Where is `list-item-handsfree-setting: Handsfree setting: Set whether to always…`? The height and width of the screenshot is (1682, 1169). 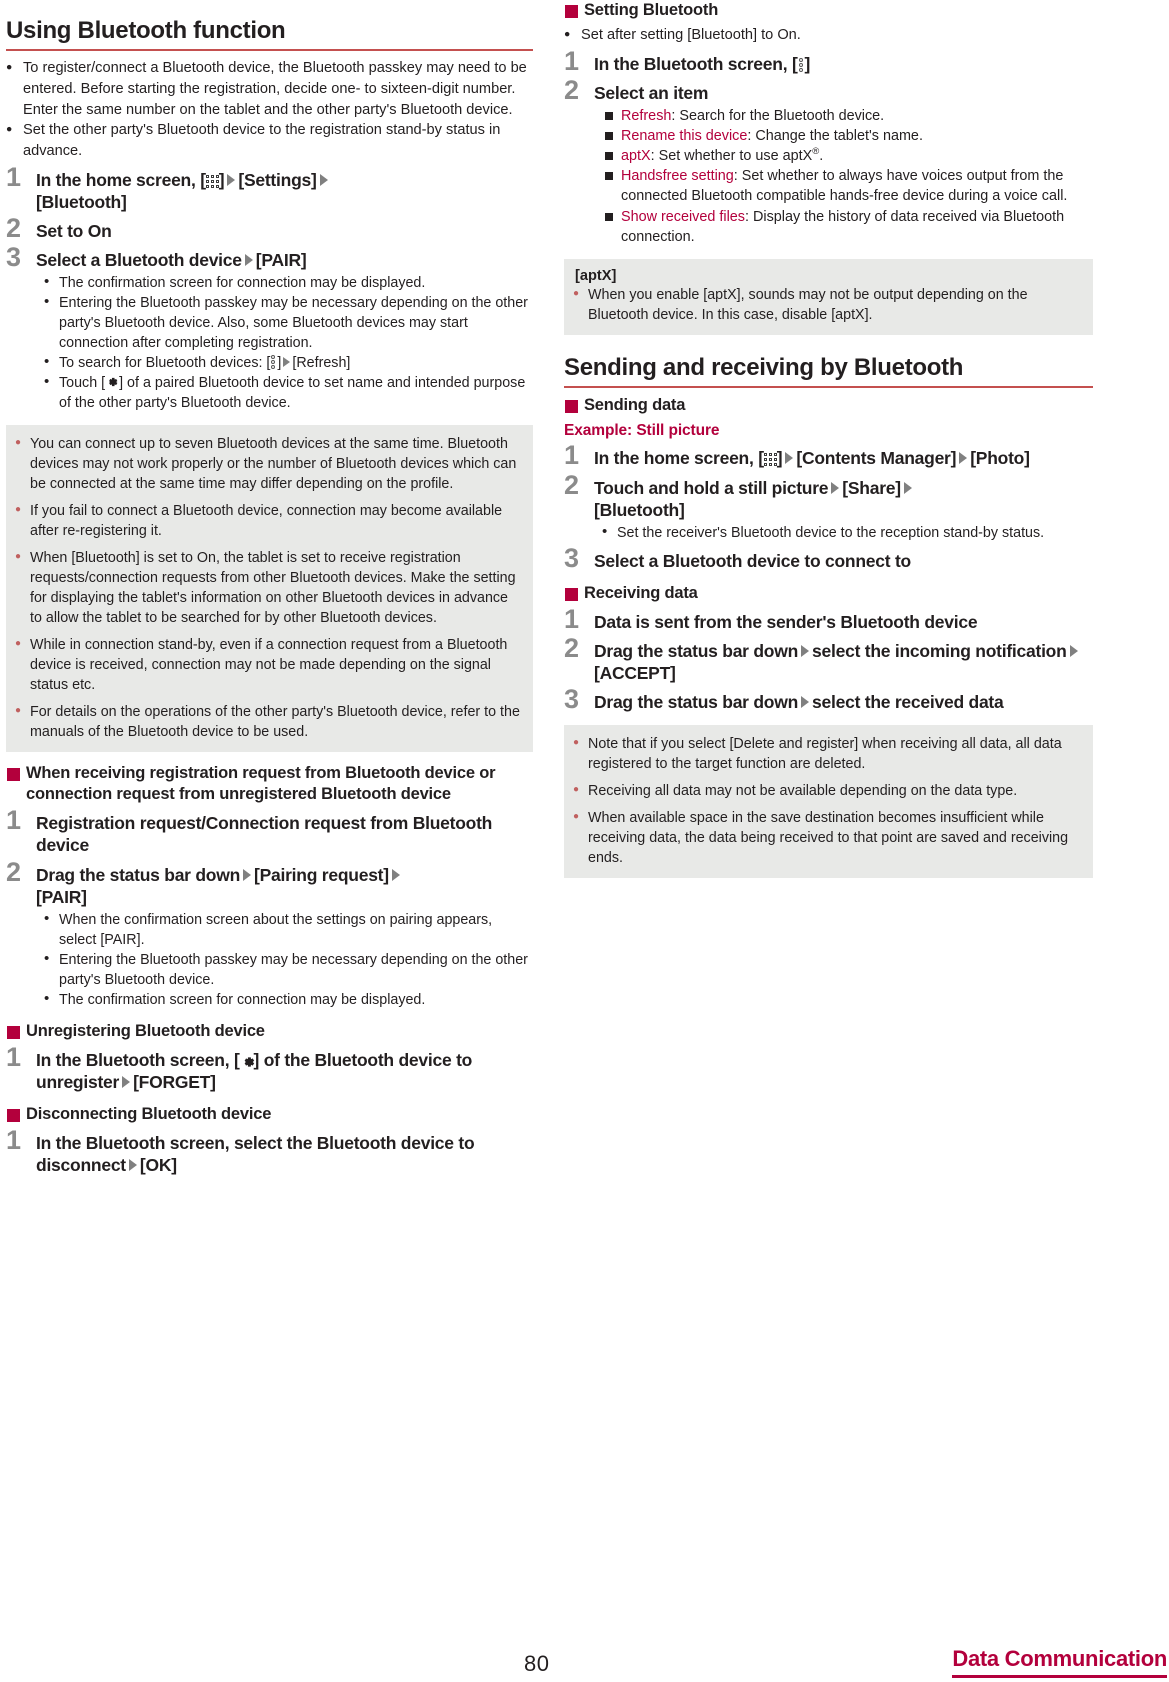 list-item-handsfree-setting: Handsfree setting: Set whether to always… is located at coordinates (848, 186).